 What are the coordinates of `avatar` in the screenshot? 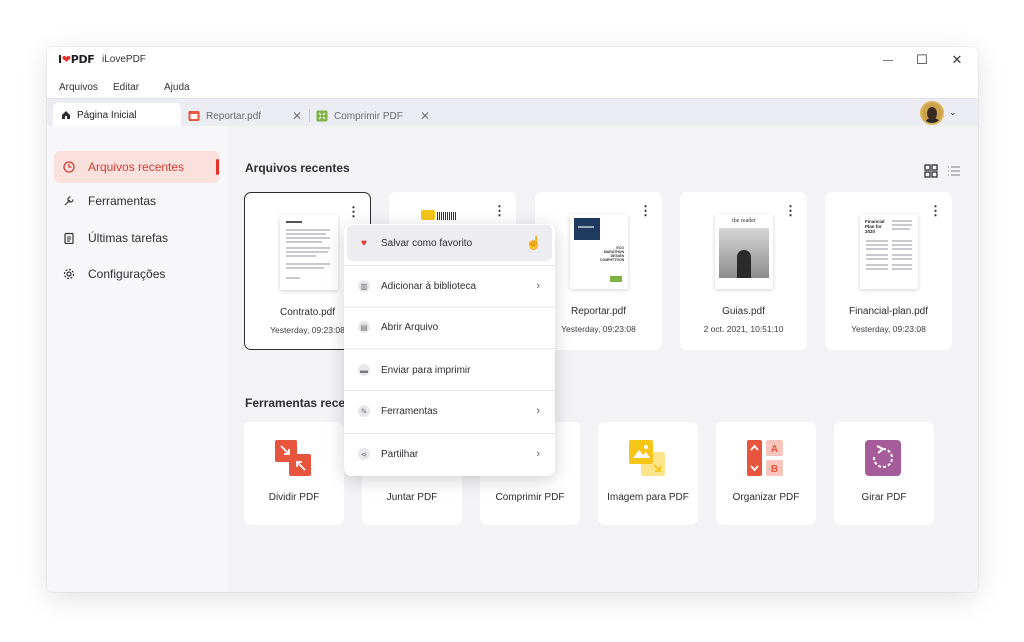 It's located at (932, 113).